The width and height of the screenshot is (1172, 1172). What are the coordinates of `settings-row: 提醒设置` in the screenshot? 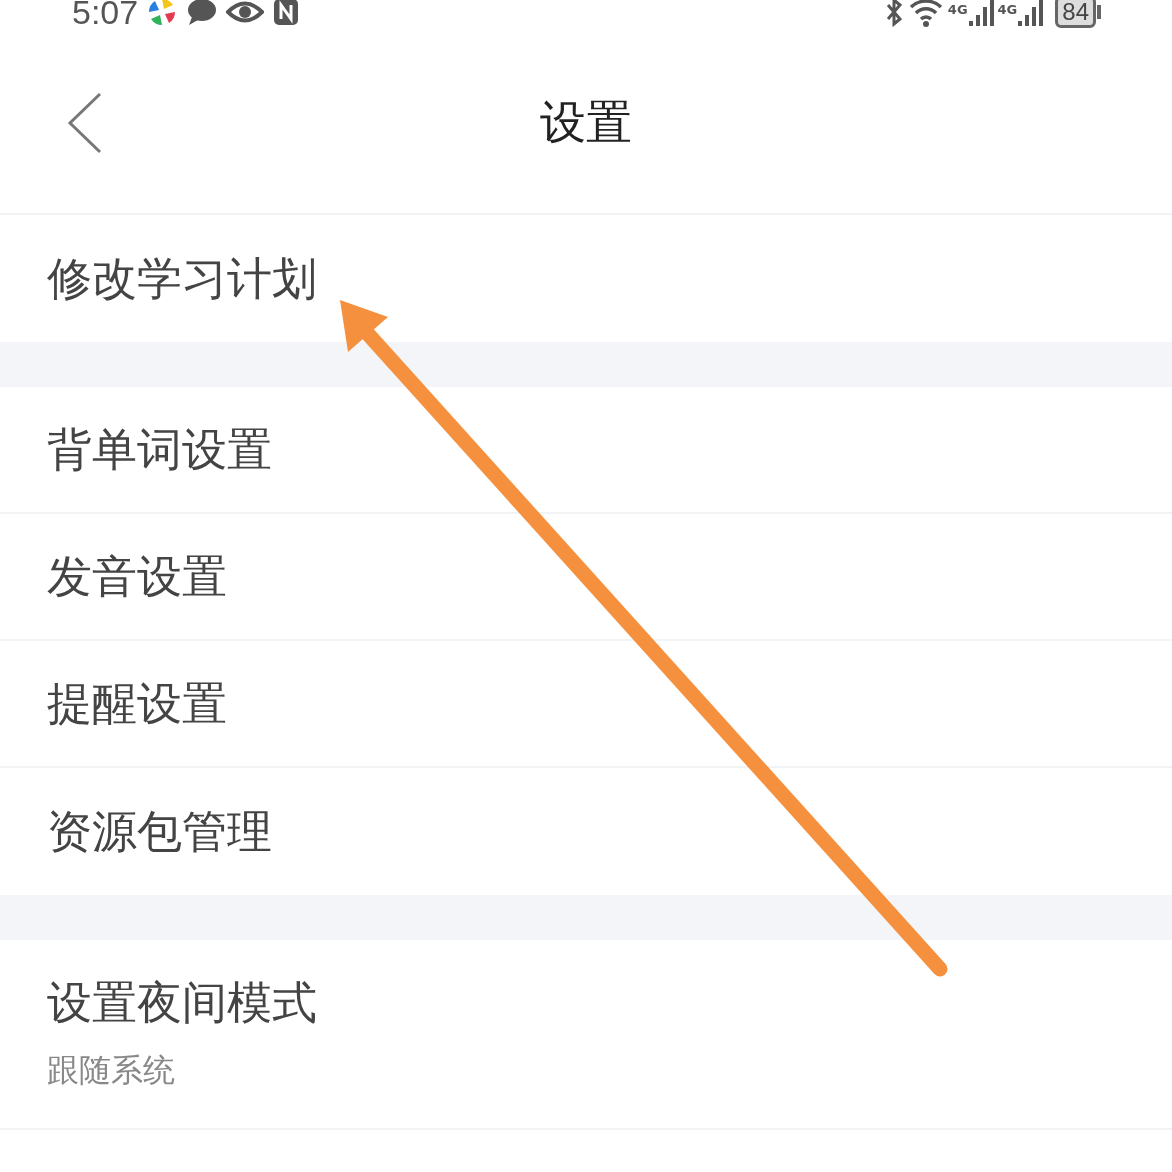 It's located at (586, 704).